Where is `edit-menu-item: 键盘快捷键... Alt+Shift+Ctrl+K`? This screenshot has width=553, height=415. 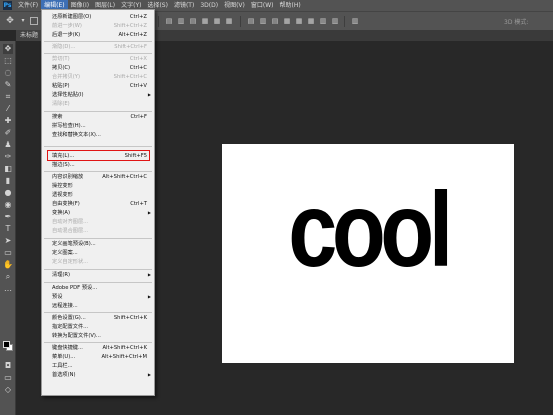 edit-menu-item: 键盘快捷键... Alt+Shift+Ctrl+K is located at coordinates (98, 348).